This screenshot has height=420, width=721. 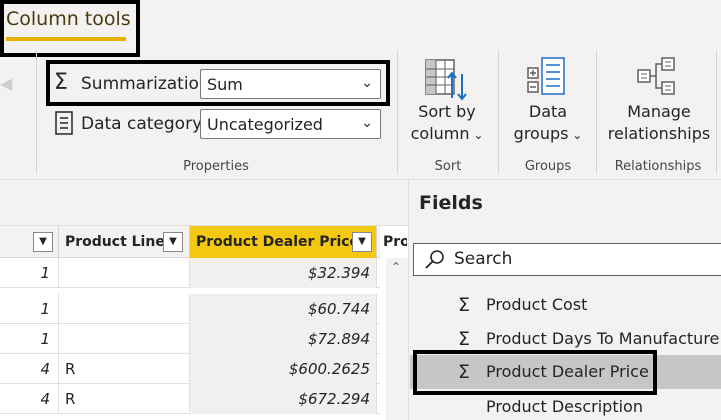 I want to click on column-header-product-dealer-price: Product Dealer Price ▼, so click(x=283, y=242).